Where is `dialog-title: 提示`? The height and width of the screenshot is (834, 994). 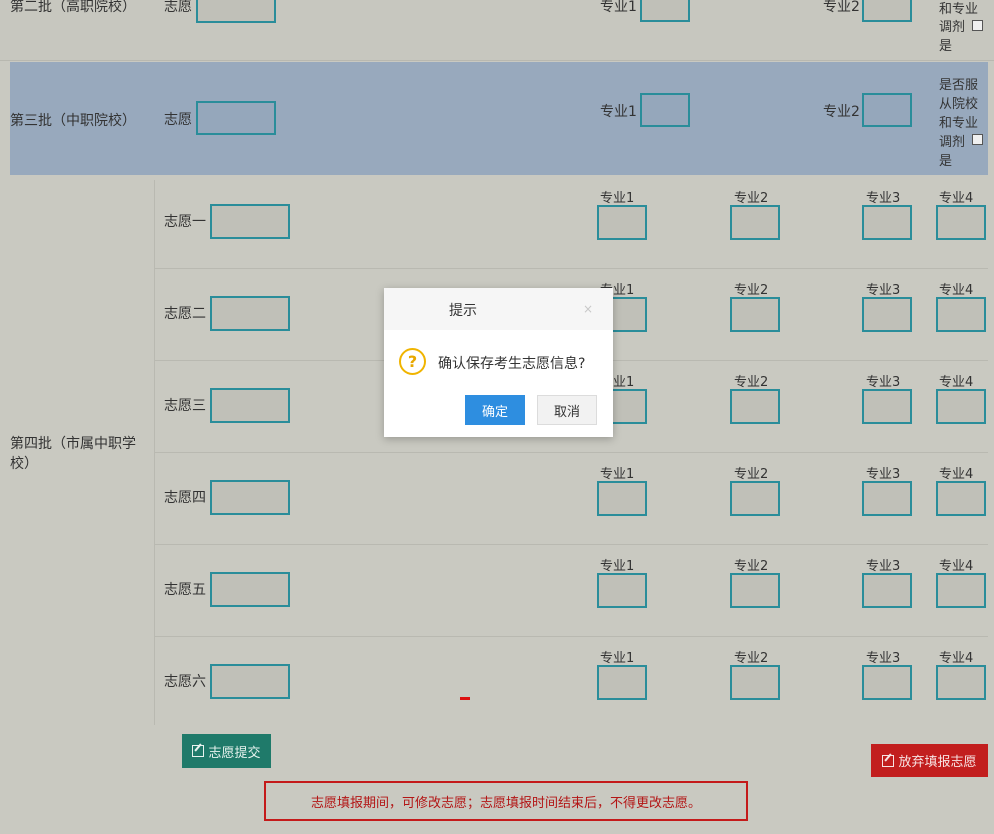 dialog-title: 提示 is located at coordinates (463, 311).